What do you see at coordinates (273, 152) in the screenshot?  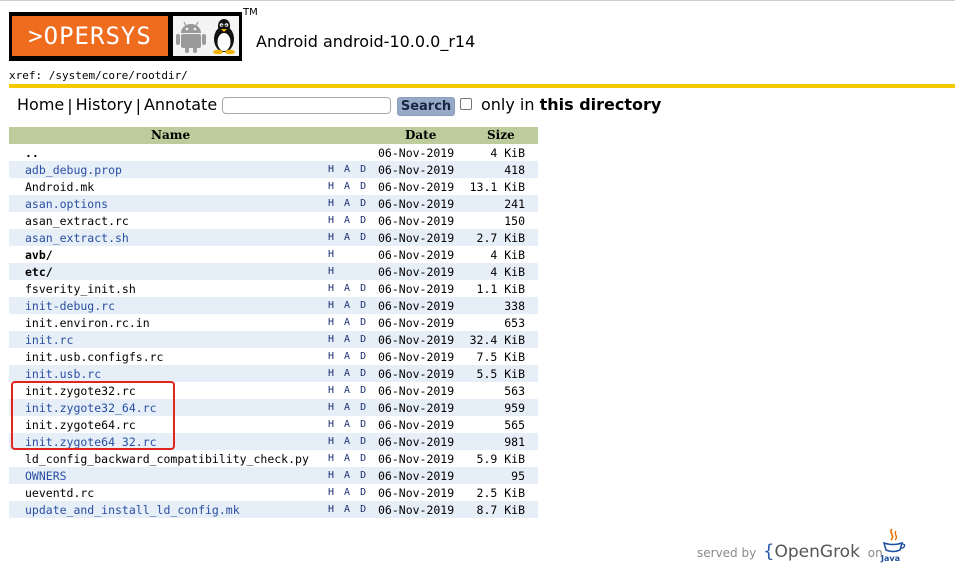 I see `table-row: .. 06-Nov-2019 4 KiB` at bounding box center [273, 152].